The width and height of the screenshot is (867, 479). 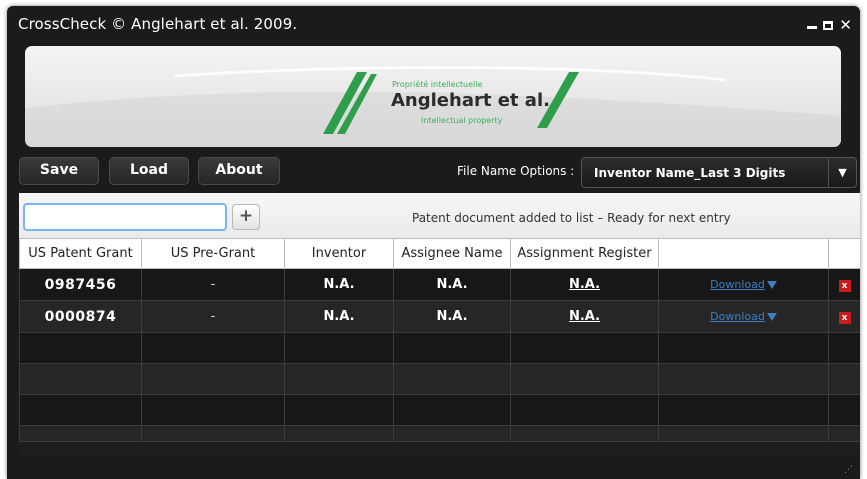 I want to click on title-bar: CrossCheck © Anglehart et al. 2009. ✕, so click(x=433, y=25).